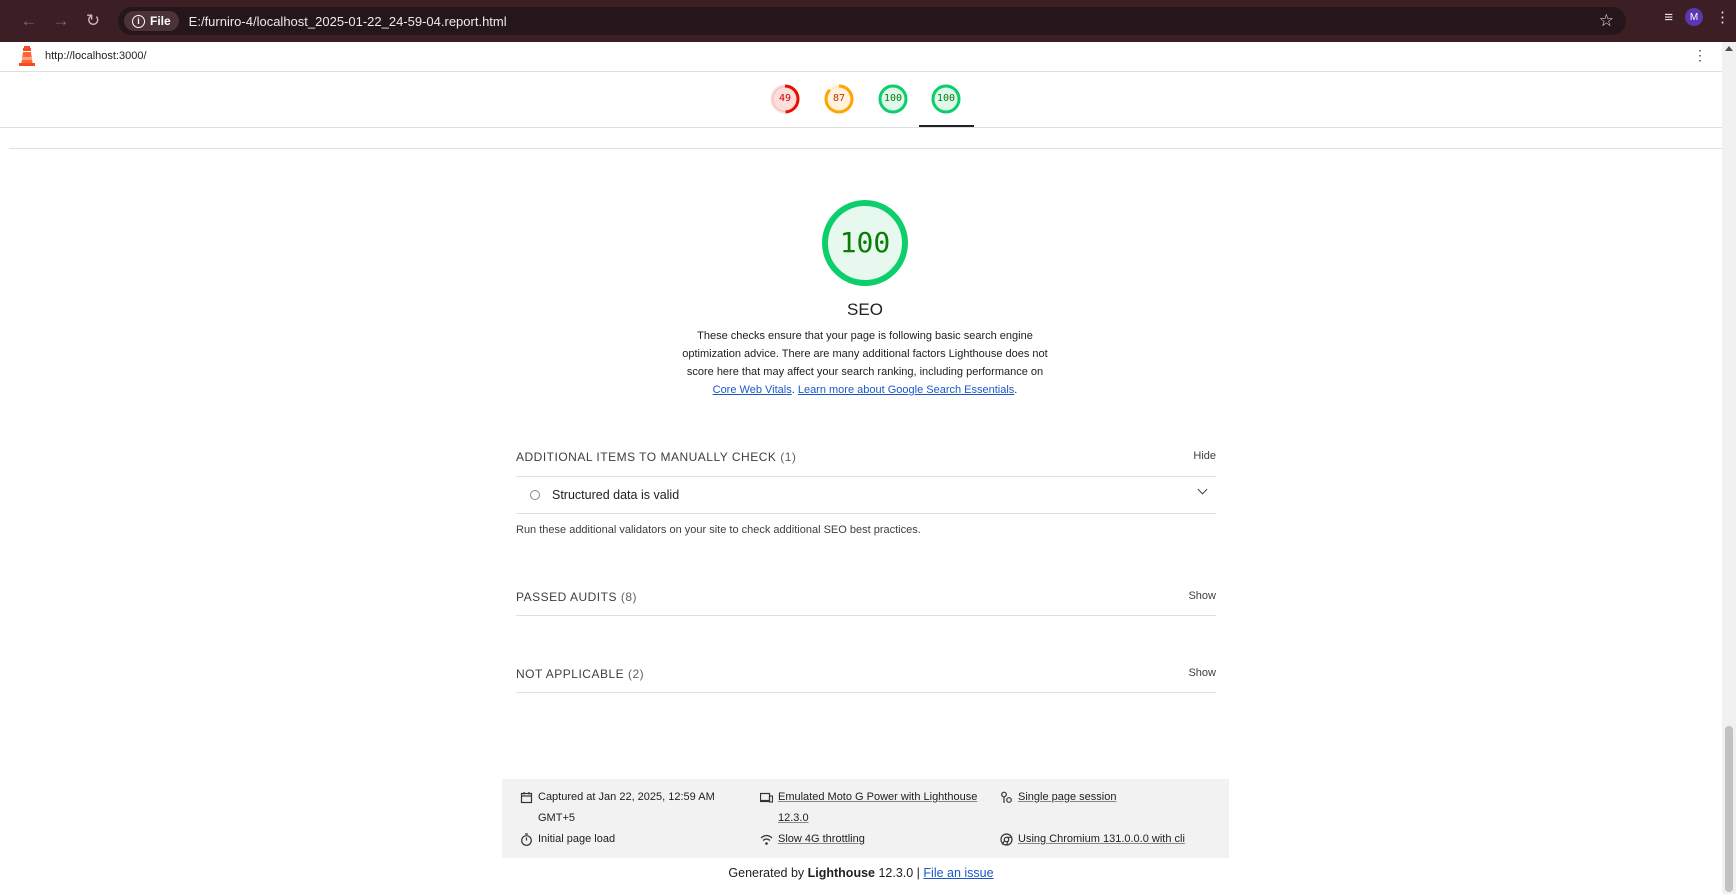 The height and width of the screenshot is (894, 1736). I want to click on sticky-score-header: 49 87 100 100, so click(861, 100).